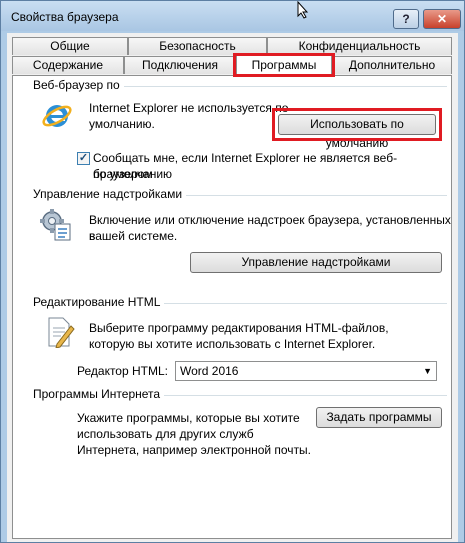 This screenshot has height=543, width=465. I want to click on set-programs-button: Задать программы, so click(379, 417).